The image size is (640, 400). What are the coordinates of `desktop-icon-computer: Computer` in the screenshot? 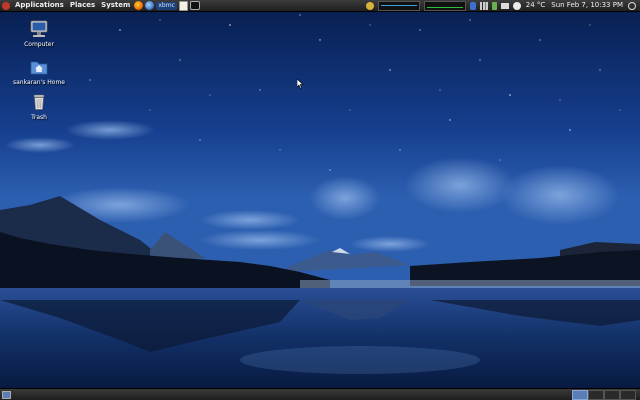 It's located at (39, 33).